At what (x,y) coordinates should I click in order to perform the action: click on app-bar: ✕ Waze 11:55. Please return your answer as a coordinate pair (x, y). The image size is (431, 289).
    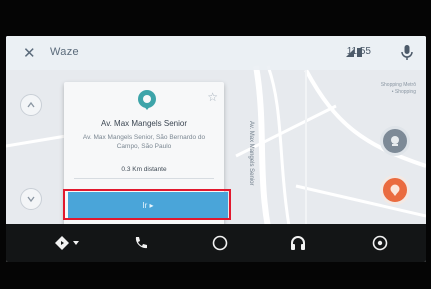
    Looking at the image, I should click on (216, 53).